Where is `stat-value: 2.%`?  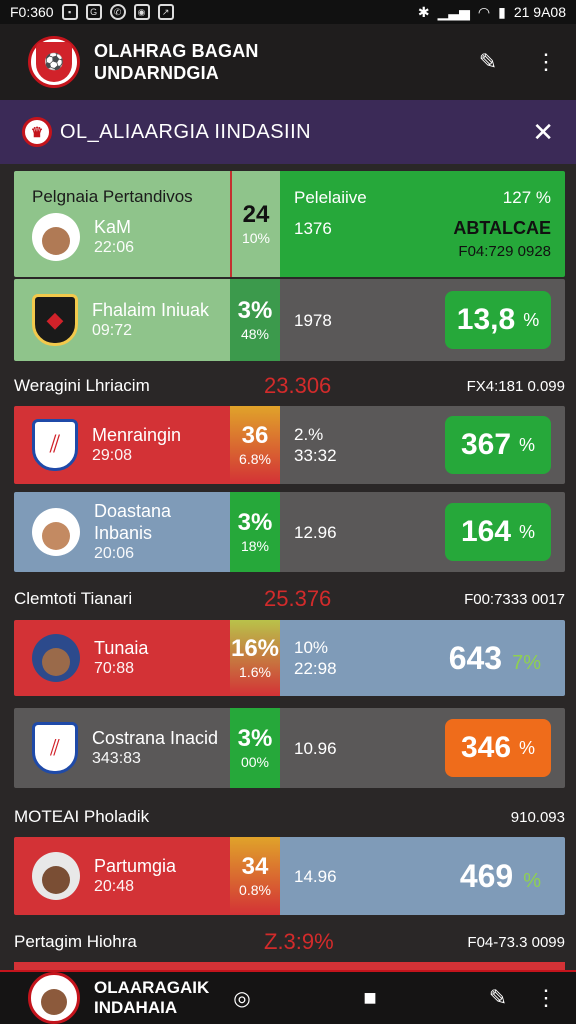 stat-value: 2.% is located at coordinates (309, 434).